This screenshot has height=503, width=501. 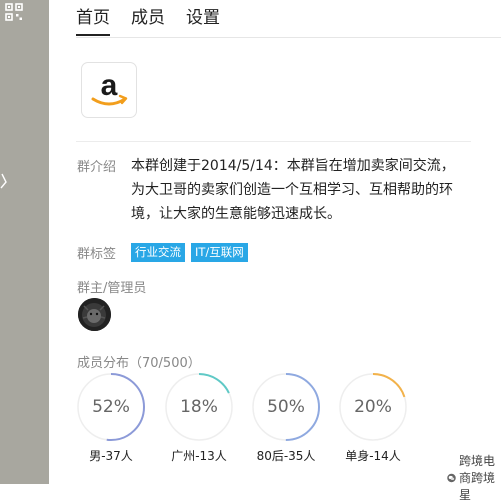 What do you see at coordinates (14, 12) in the screenshot?
I see `qr-code-icon` at bounding box center [14, 12].